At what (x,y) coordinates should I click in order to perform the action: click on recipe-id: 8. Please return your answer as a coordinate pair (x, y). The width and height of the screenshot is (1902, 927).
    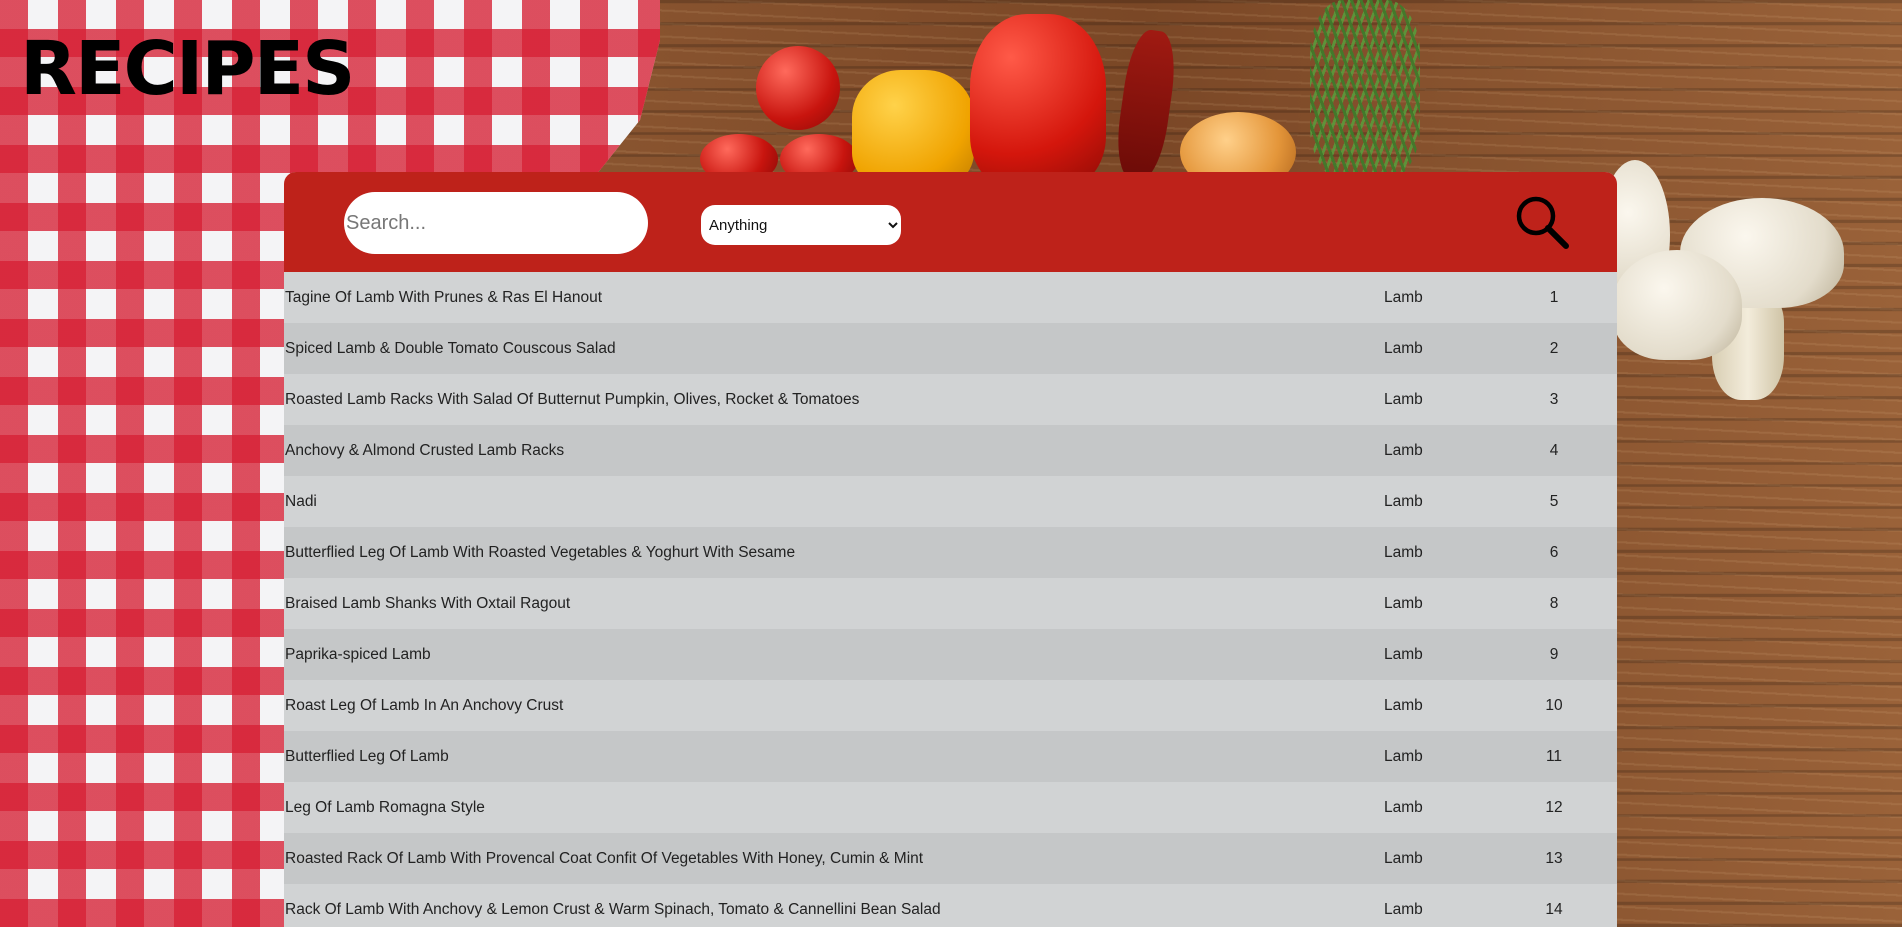
    Looking at the image, I should click on (1554, 603).